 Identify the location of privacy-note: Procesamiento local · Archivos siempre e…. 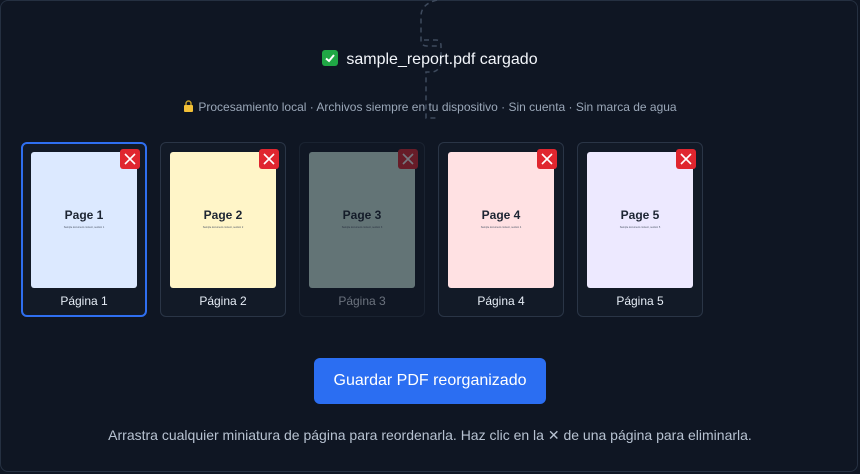
(430, 107).